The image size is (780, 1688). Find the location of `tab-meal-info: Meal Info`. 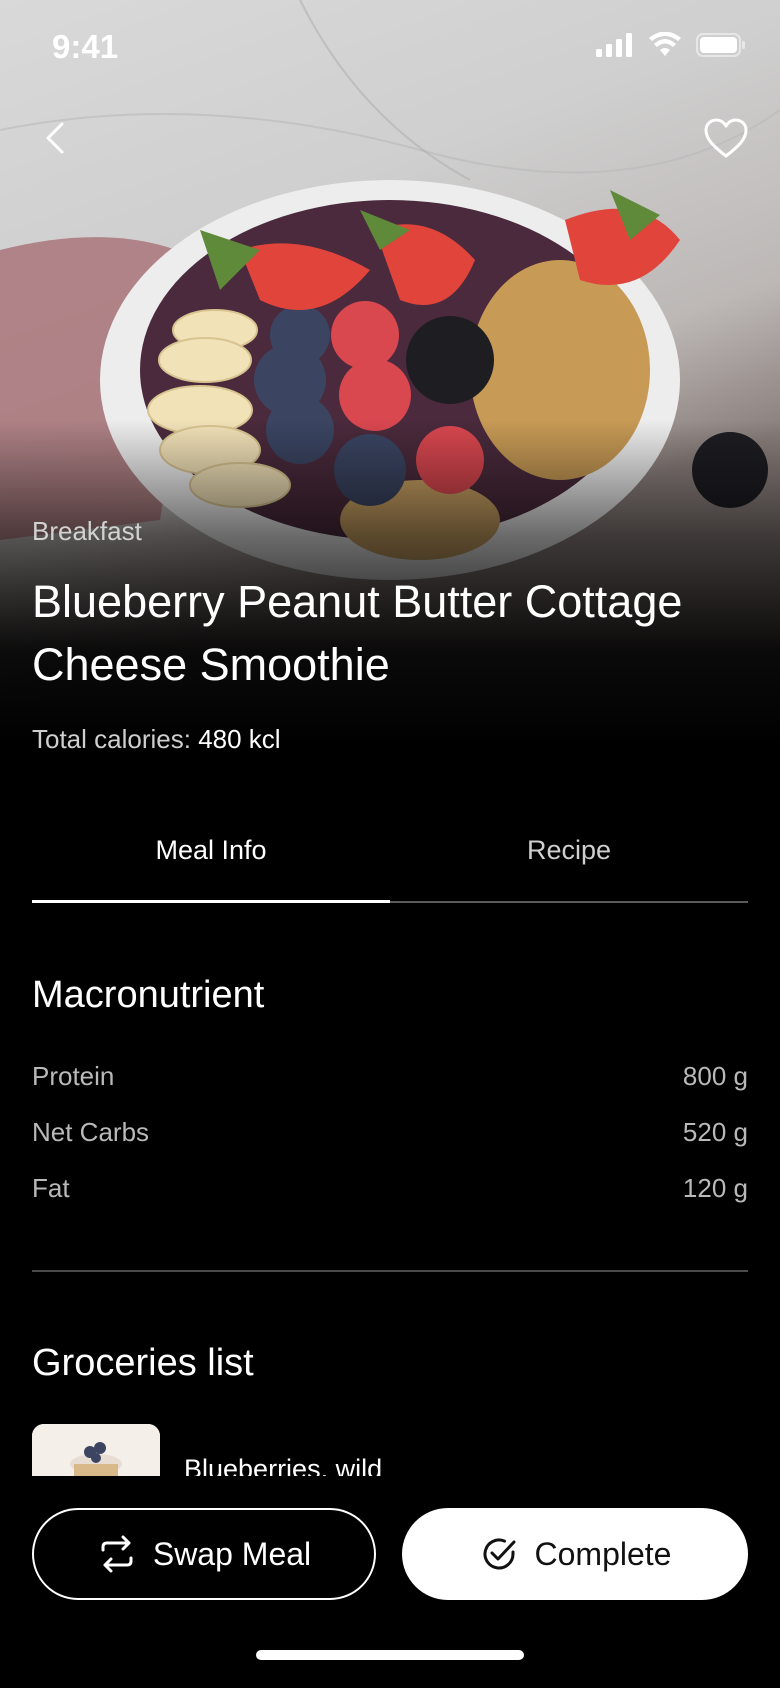

tab-meal-info: Meal Info is located at coordinates (211, 850).